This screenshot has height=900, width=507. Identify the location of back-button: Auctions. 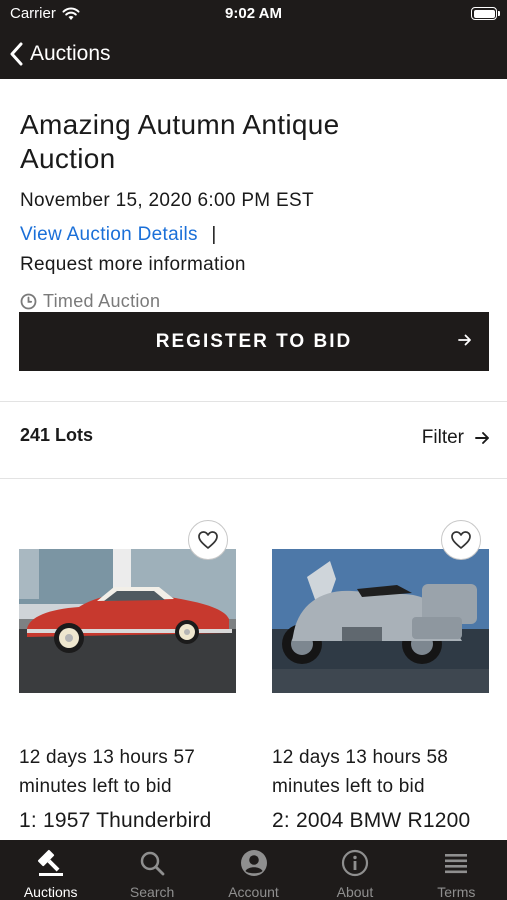
(60, 54).